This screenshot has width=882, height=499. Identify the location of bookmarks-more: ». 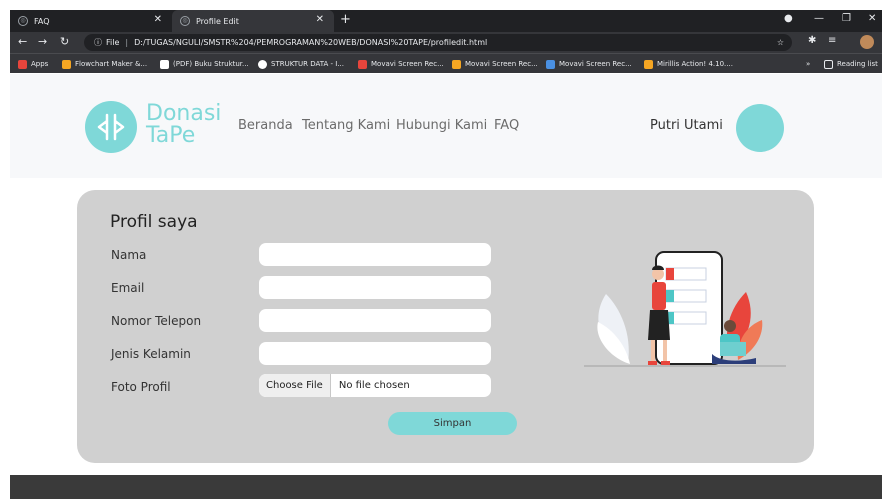
(808, 64).